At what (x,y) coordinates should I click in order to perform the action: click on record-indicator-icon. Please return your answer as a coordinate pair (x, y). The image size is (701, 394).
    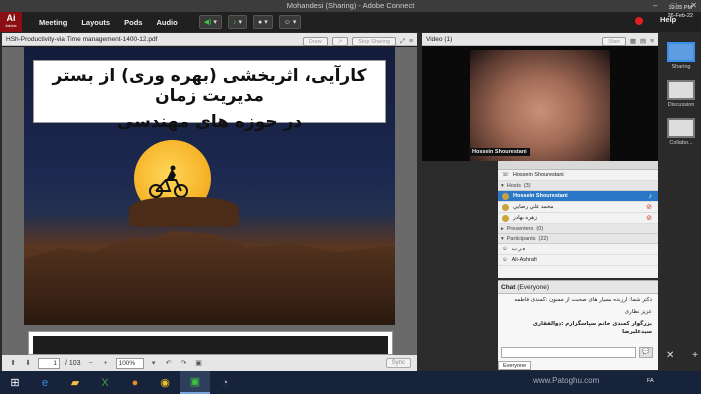
    Looking at the image, I should click on (639, 21).